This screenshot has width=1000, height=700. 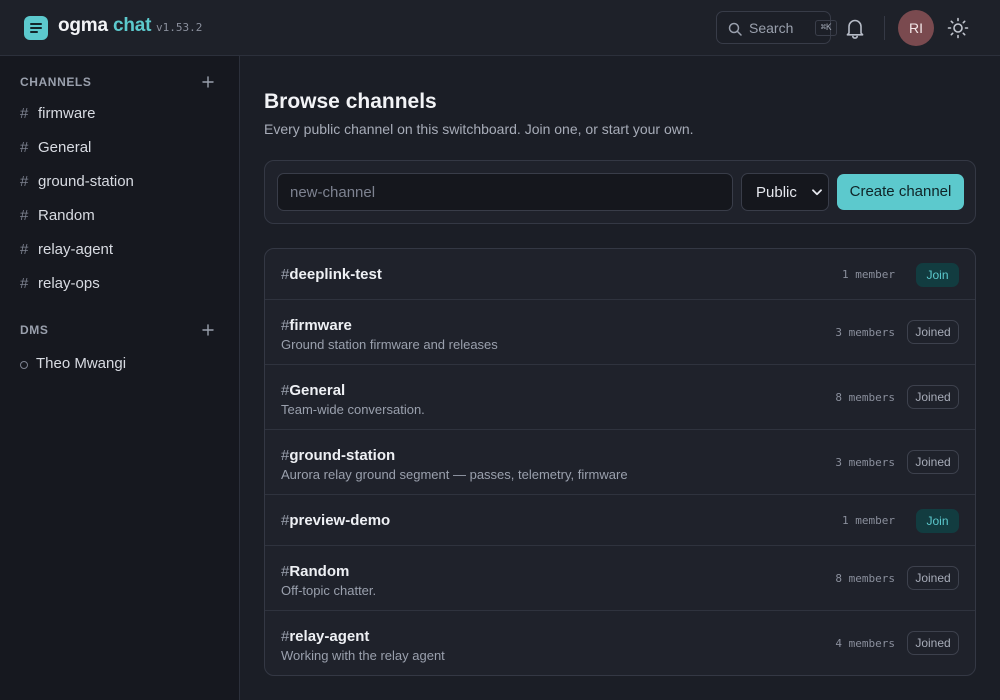 What do you see at coordinates (179, 27) in the screenshot?
I see `version-label: v1.53.2` at bounding box center [179, 27].